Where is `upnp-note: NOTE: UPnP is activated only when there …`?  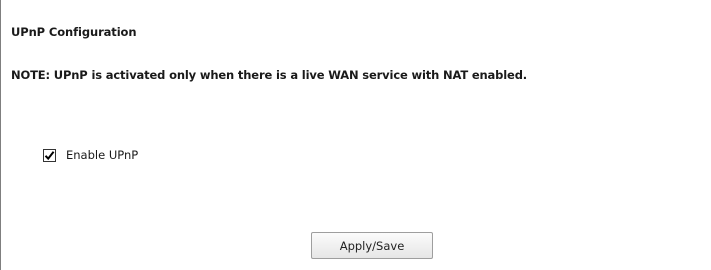 upnp-note: NOTE: UPnP is activated only when there … is located at coordinates (269, 75).